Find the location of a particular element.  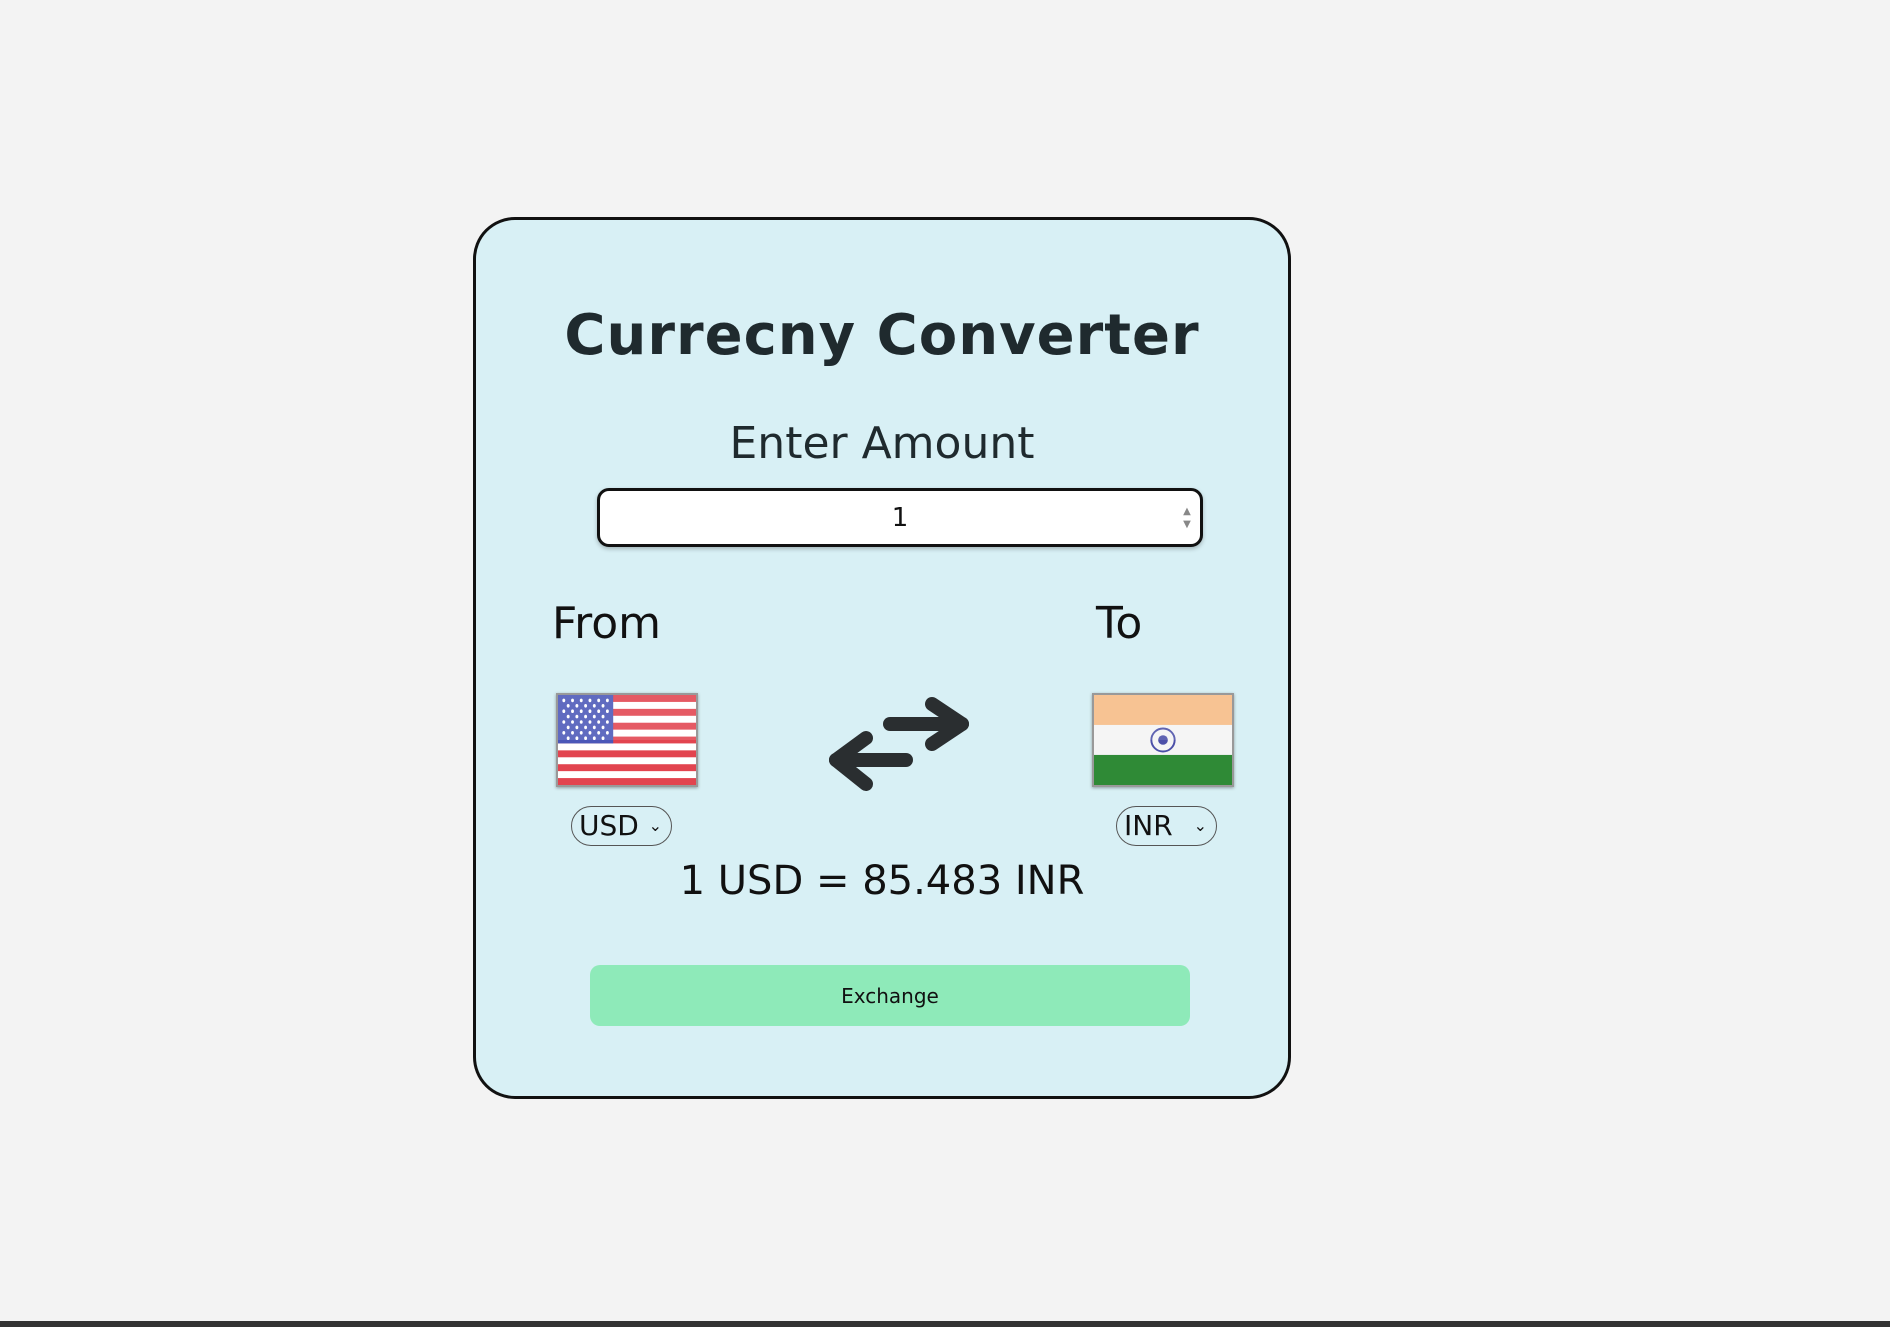

from-currency-value: USD is located at coordinates (609, 825).